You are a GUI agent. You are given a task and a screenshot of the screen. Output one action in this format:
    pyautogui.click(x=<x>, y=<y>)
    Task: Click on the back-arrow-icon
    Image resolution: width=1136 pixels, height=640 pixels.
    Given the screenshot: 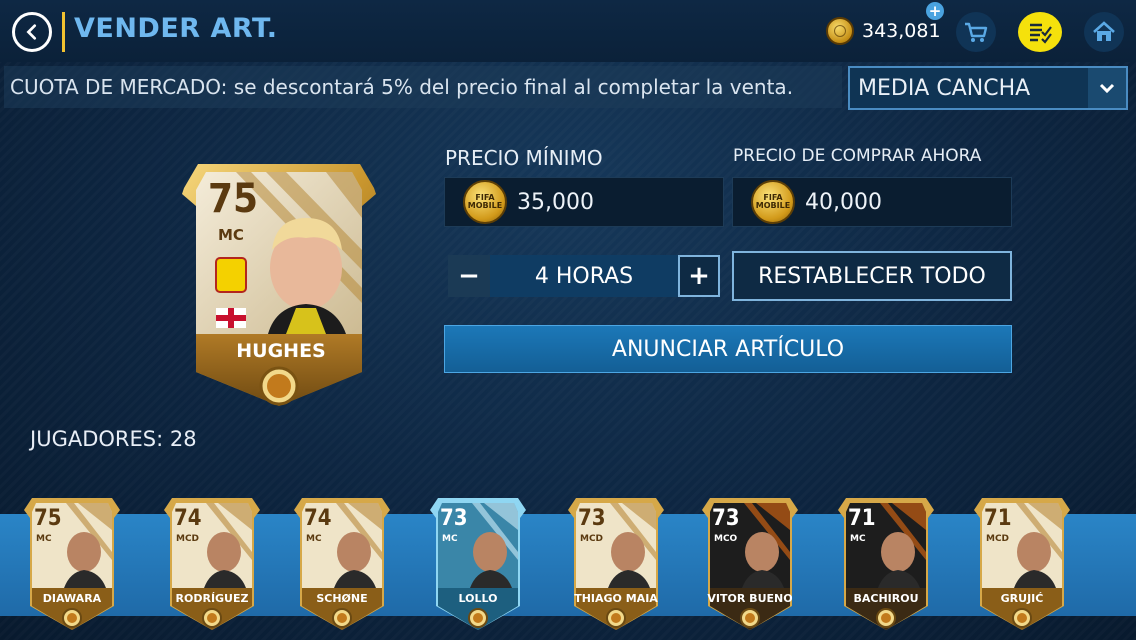 What is the action you would take?
    pyautogui.click(x=31, y=32)
    